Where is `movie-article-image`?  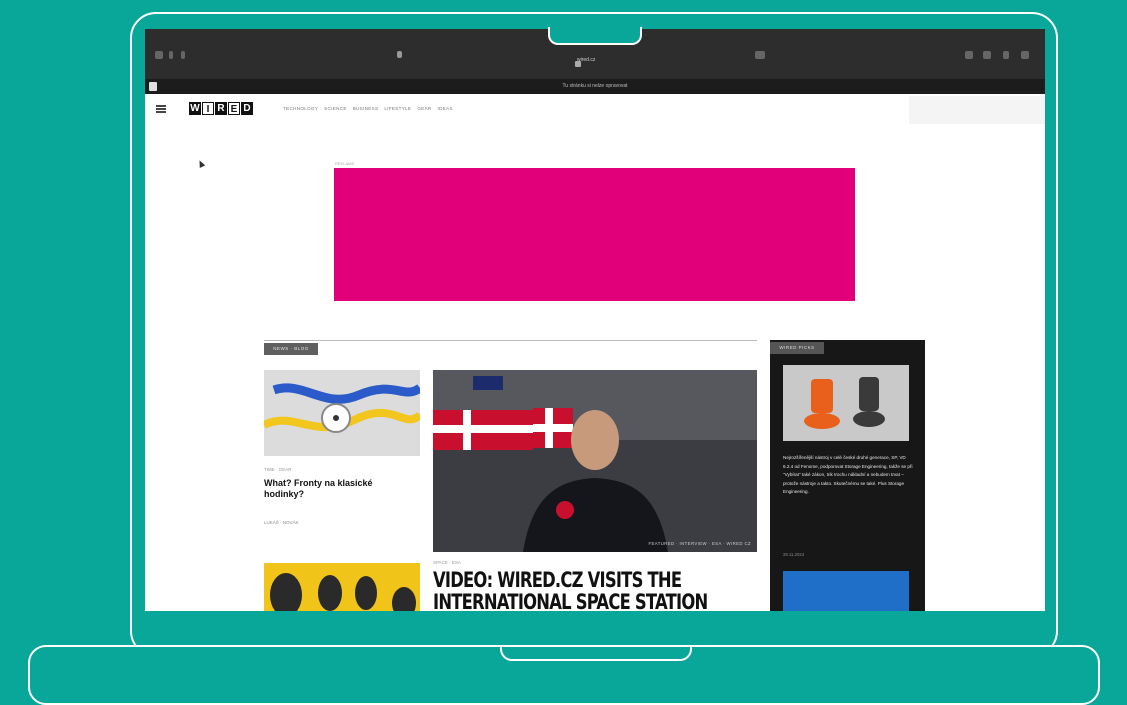 movie-article-image is located at coordinates (342, 587).